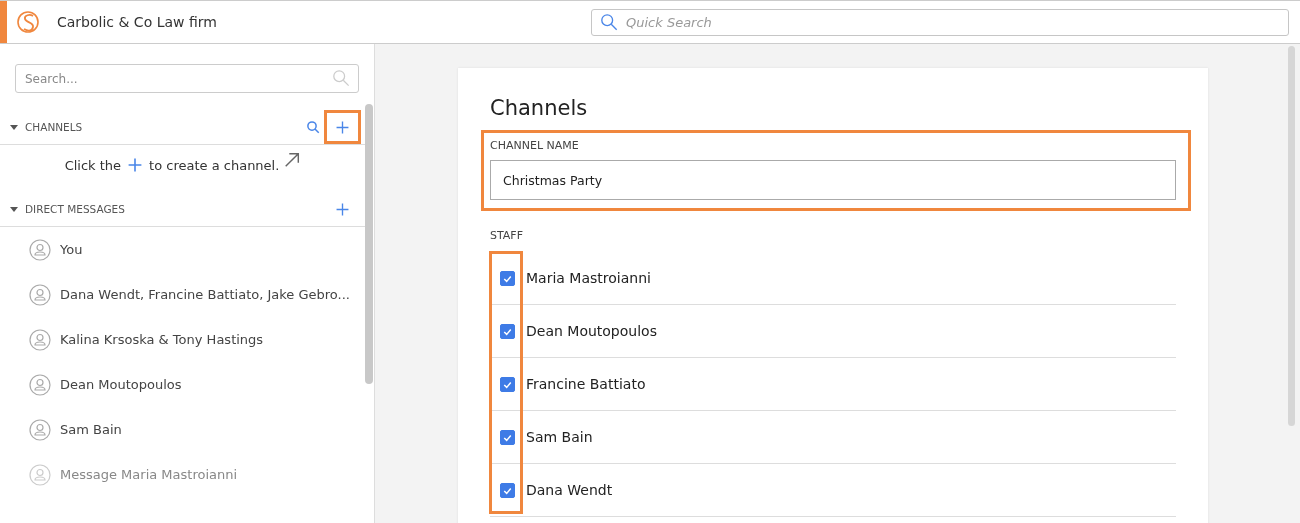 The width and height of the screenshot is (1300, 523). I want to click on hint-text: Click the, so click(93, 165).